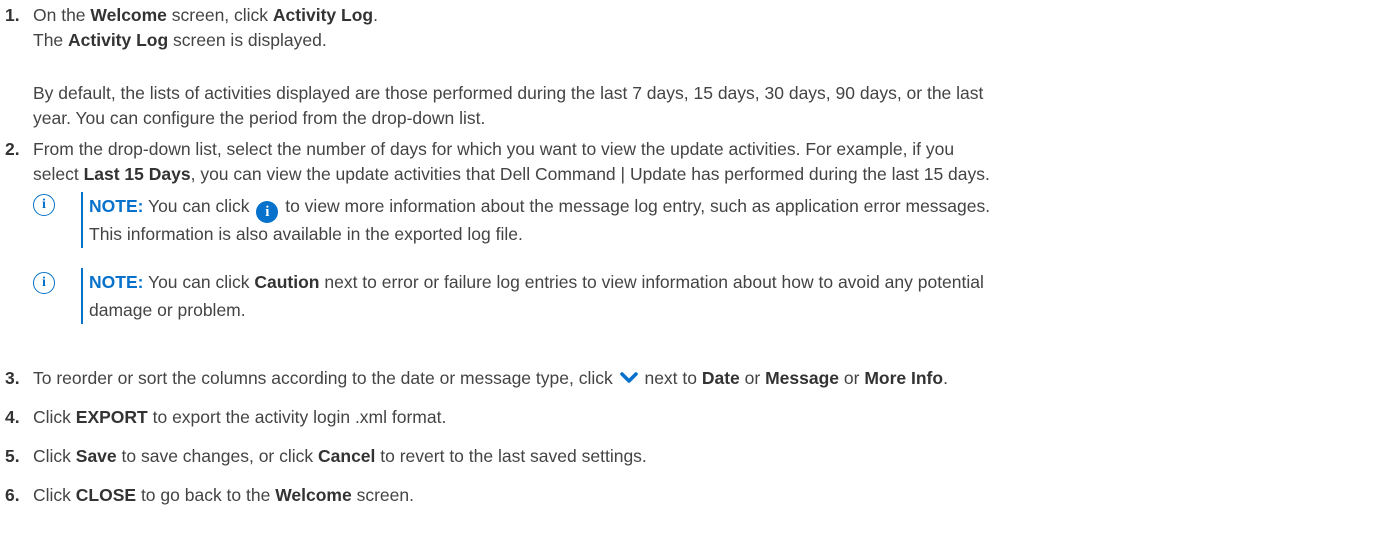  Describe the element at coordinates (720, 378) in the screenshot. I see `date-term: Date` at that location.